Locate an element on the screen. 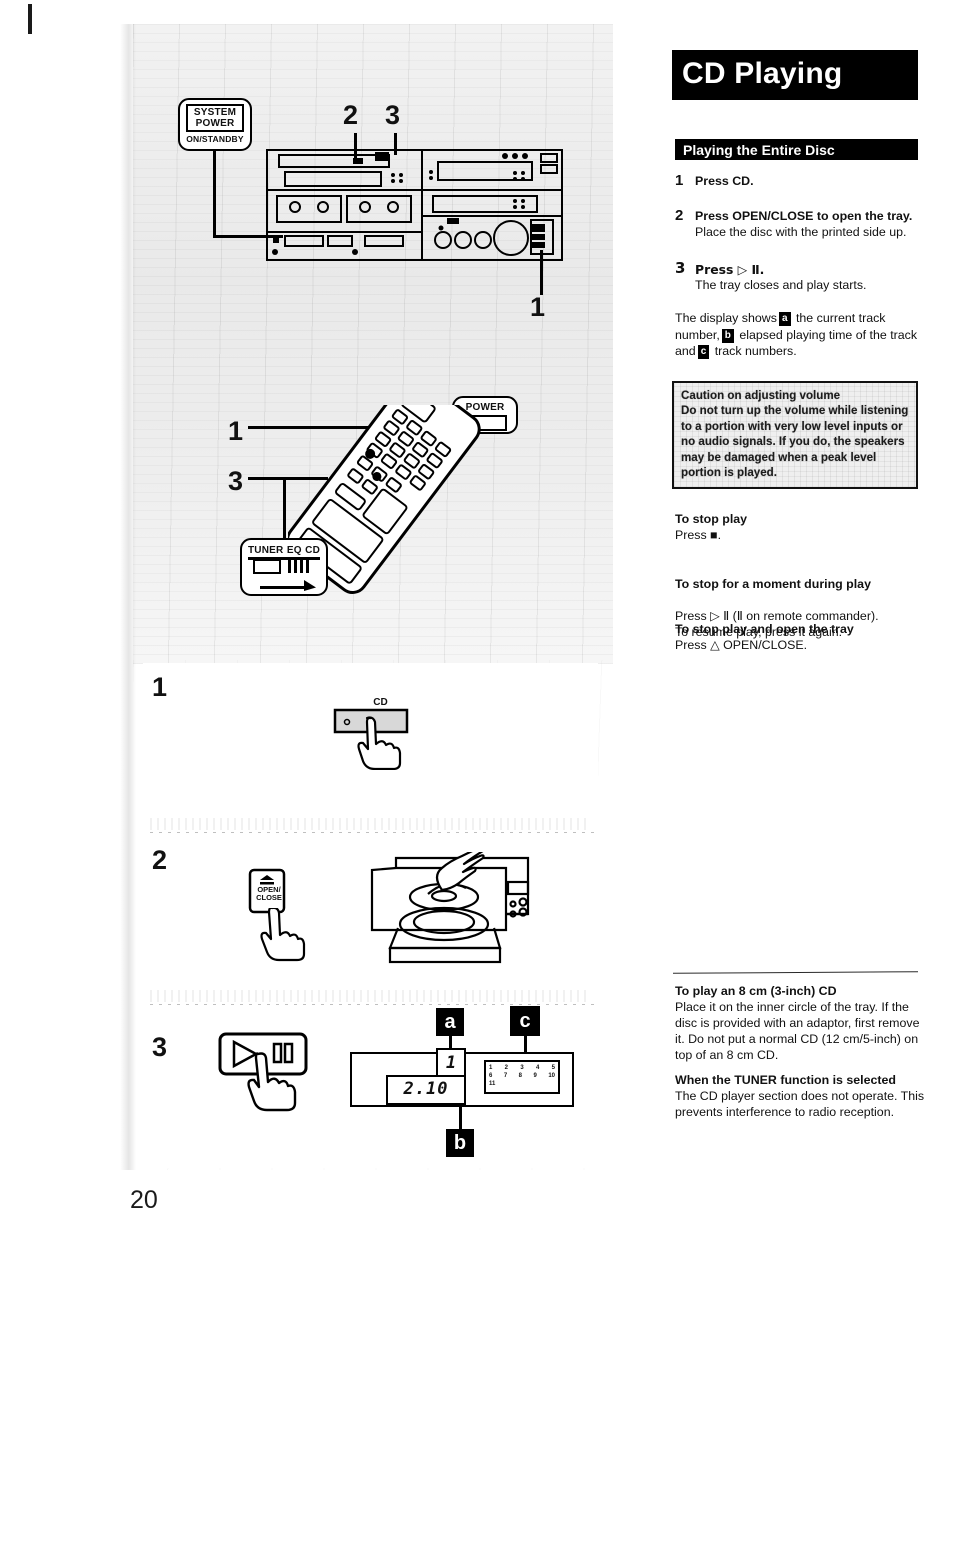 Image resolution: width=954 pixels, height=1566 pixels. step-3-bold: Press ▷ Ⅱ. is located at coordinates (730, 269).